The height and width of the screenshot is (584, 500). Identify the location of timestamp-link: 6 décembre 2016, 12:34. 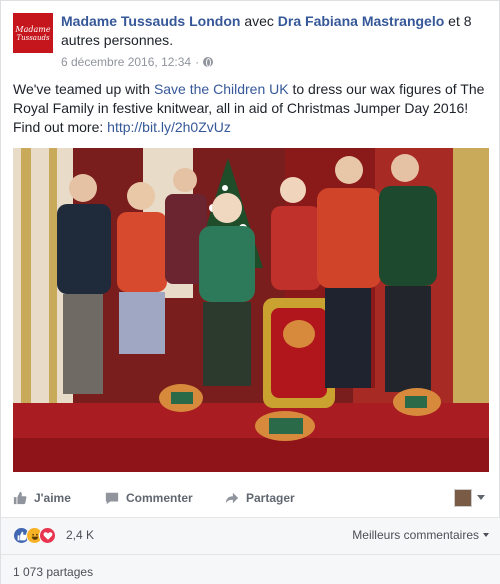
(126, 62).